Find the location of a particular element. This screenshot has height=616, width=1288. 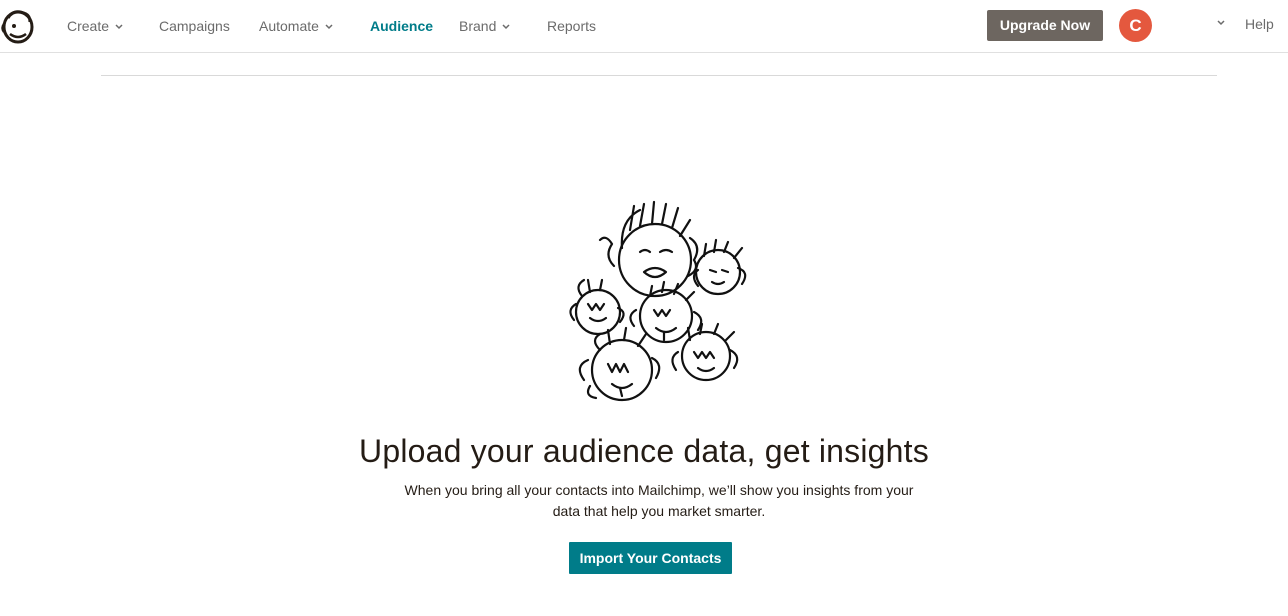

nav-brand: Brand is located at coordinates (484, 26).